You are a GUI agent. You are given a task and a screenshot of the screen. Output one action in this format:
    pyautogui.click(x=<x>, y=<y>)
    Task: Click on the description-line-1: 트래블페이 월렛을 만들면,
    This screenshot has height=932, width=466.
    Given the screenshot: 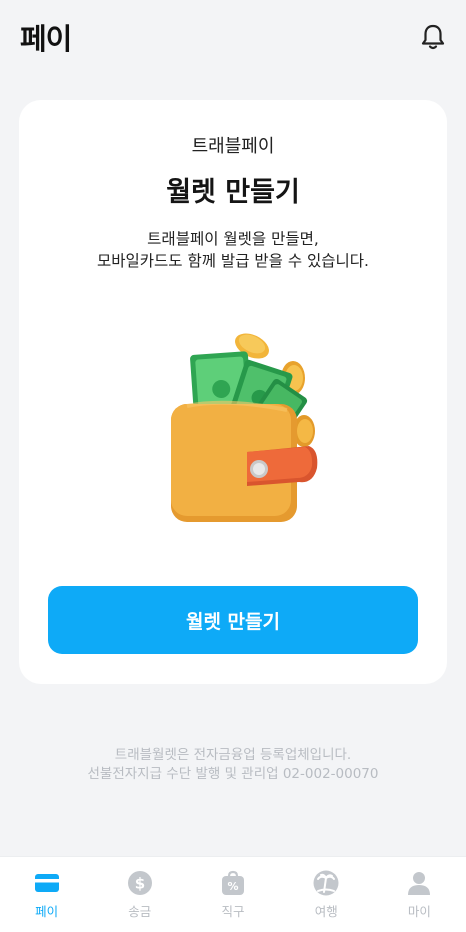 What is the action you would take?
    pyautogui.click(x=233, y=239)
    